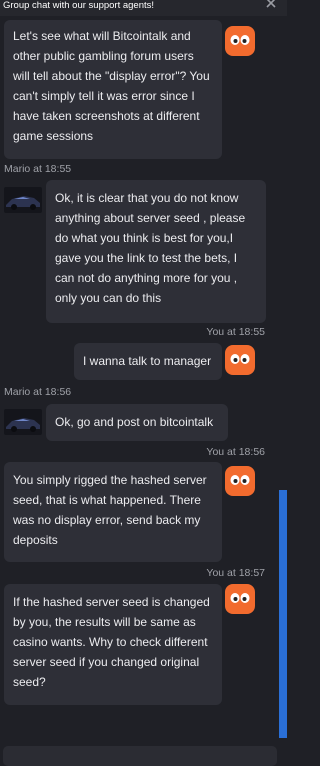 This screenshot has height=766, width=320. What do you see at coordinates (79, 5) in the screenshot?
I see `header-title: Group chat with our support agents!` at bounding box center [79, 5].